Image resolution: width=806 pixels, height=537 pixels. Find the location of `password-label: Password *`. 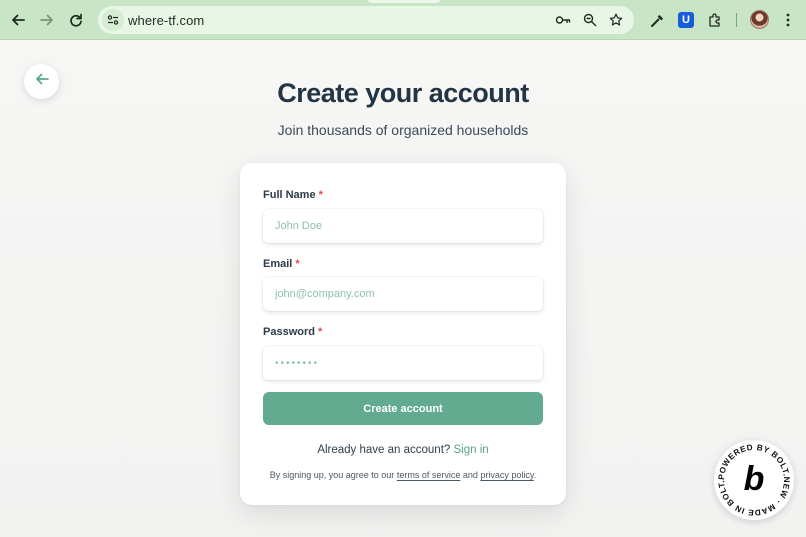

password-label: Password * is located at coordinates (292, 332).